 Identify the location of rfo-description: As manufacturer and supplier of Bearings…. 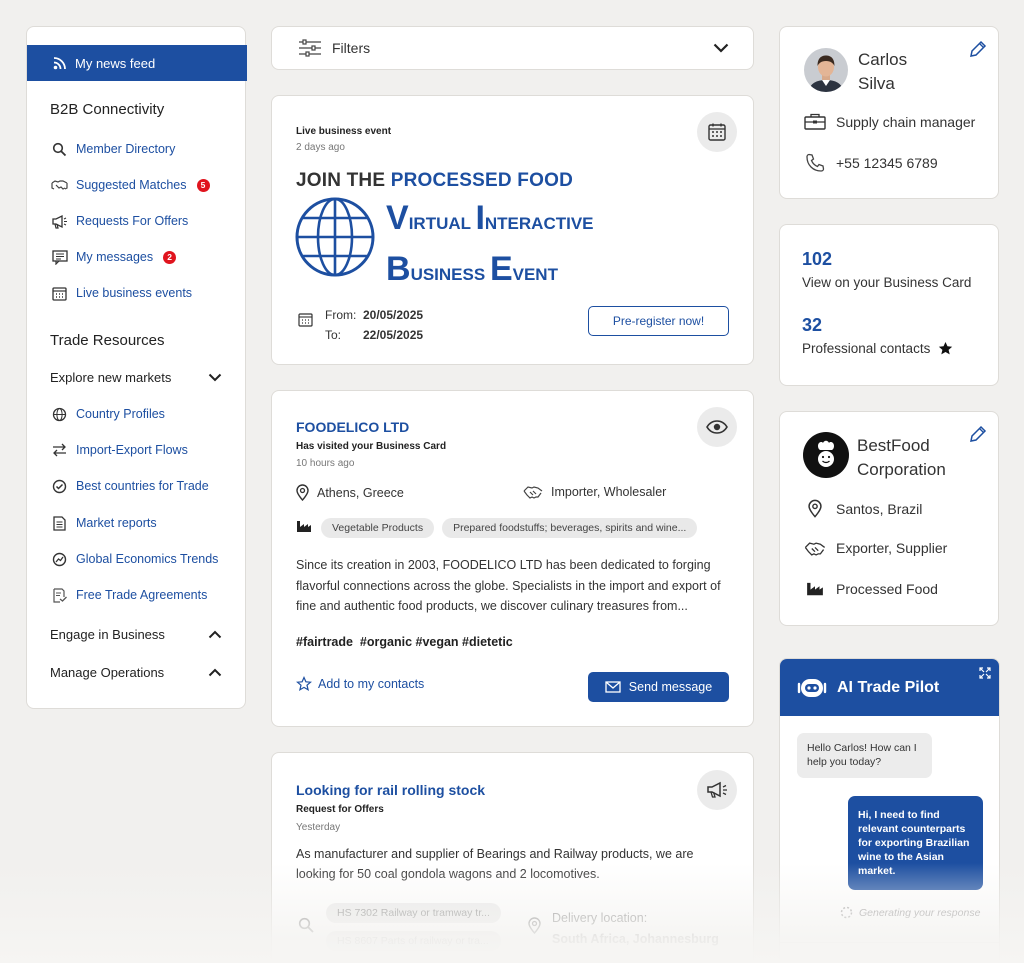
(495, 864).